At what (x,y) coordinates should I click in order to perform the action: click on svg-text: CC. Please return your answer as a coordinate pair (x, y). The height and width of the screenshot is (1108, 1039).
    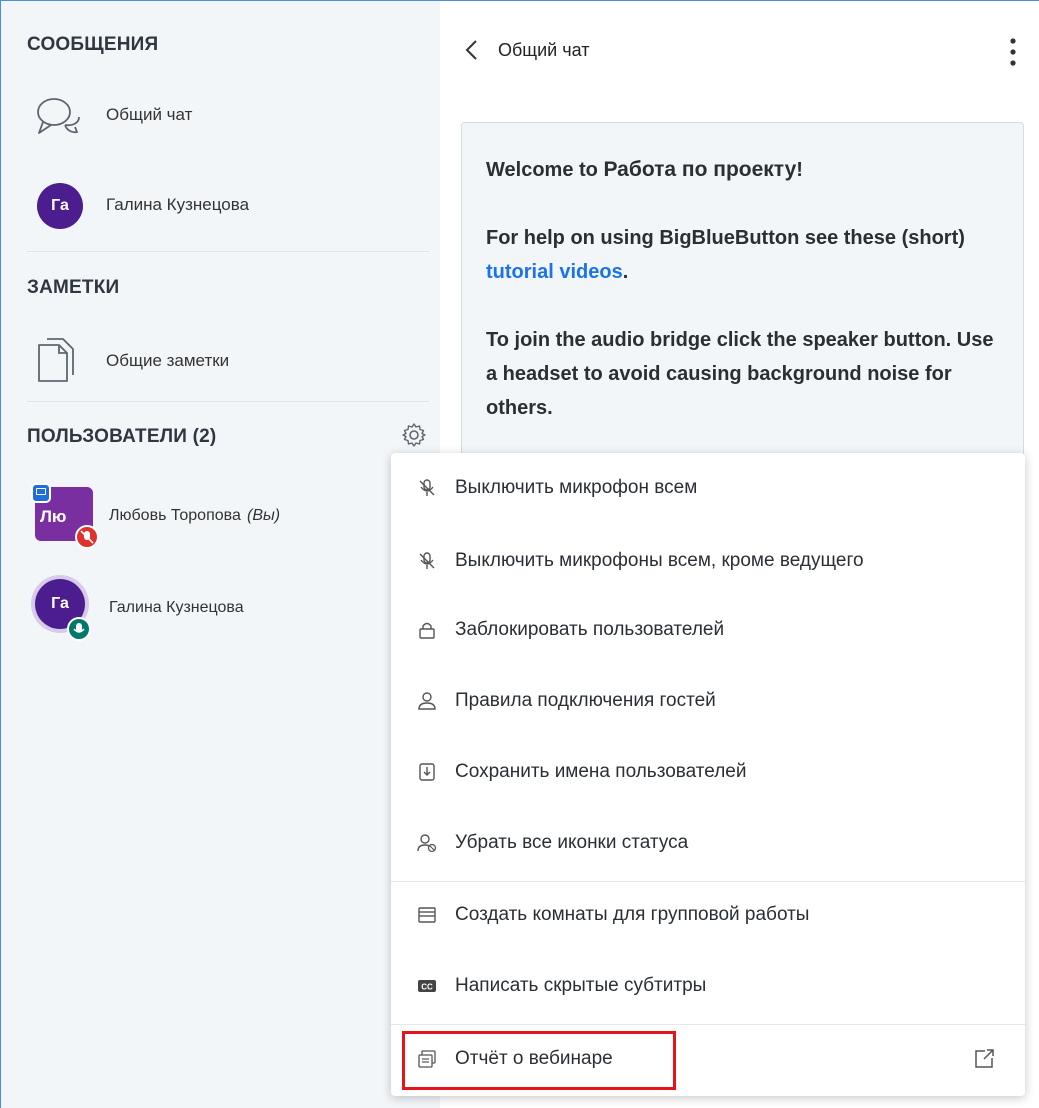
    Looking at the image, I should click on (427, 987).